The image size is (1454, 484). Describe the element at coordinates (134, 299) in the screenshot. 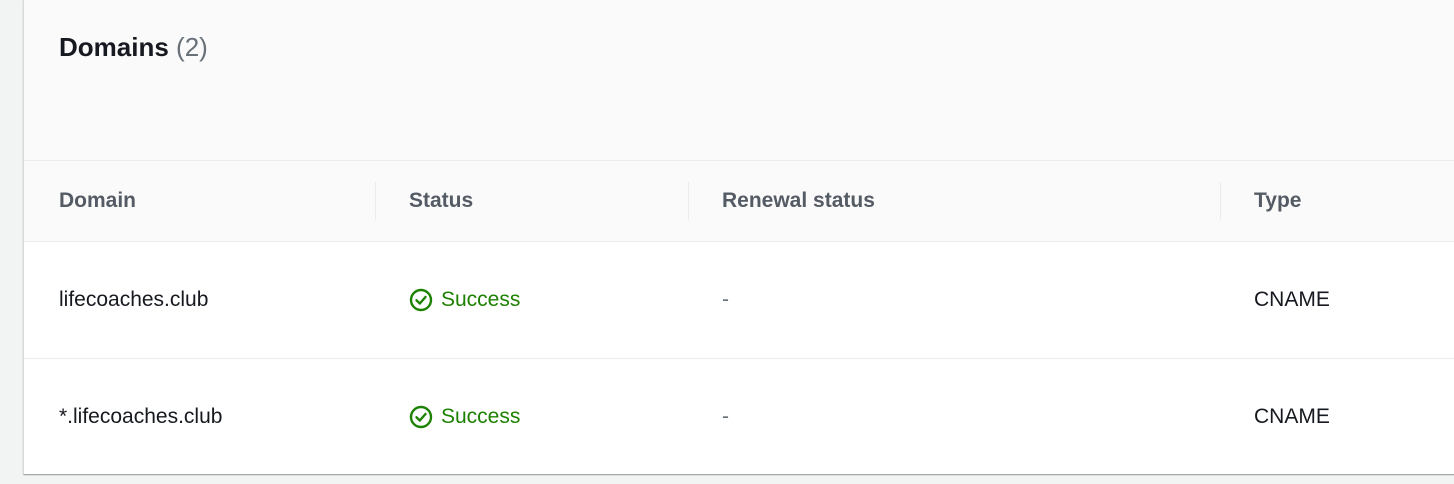

I see `domain-cell: lifecoaches.club` at that location.